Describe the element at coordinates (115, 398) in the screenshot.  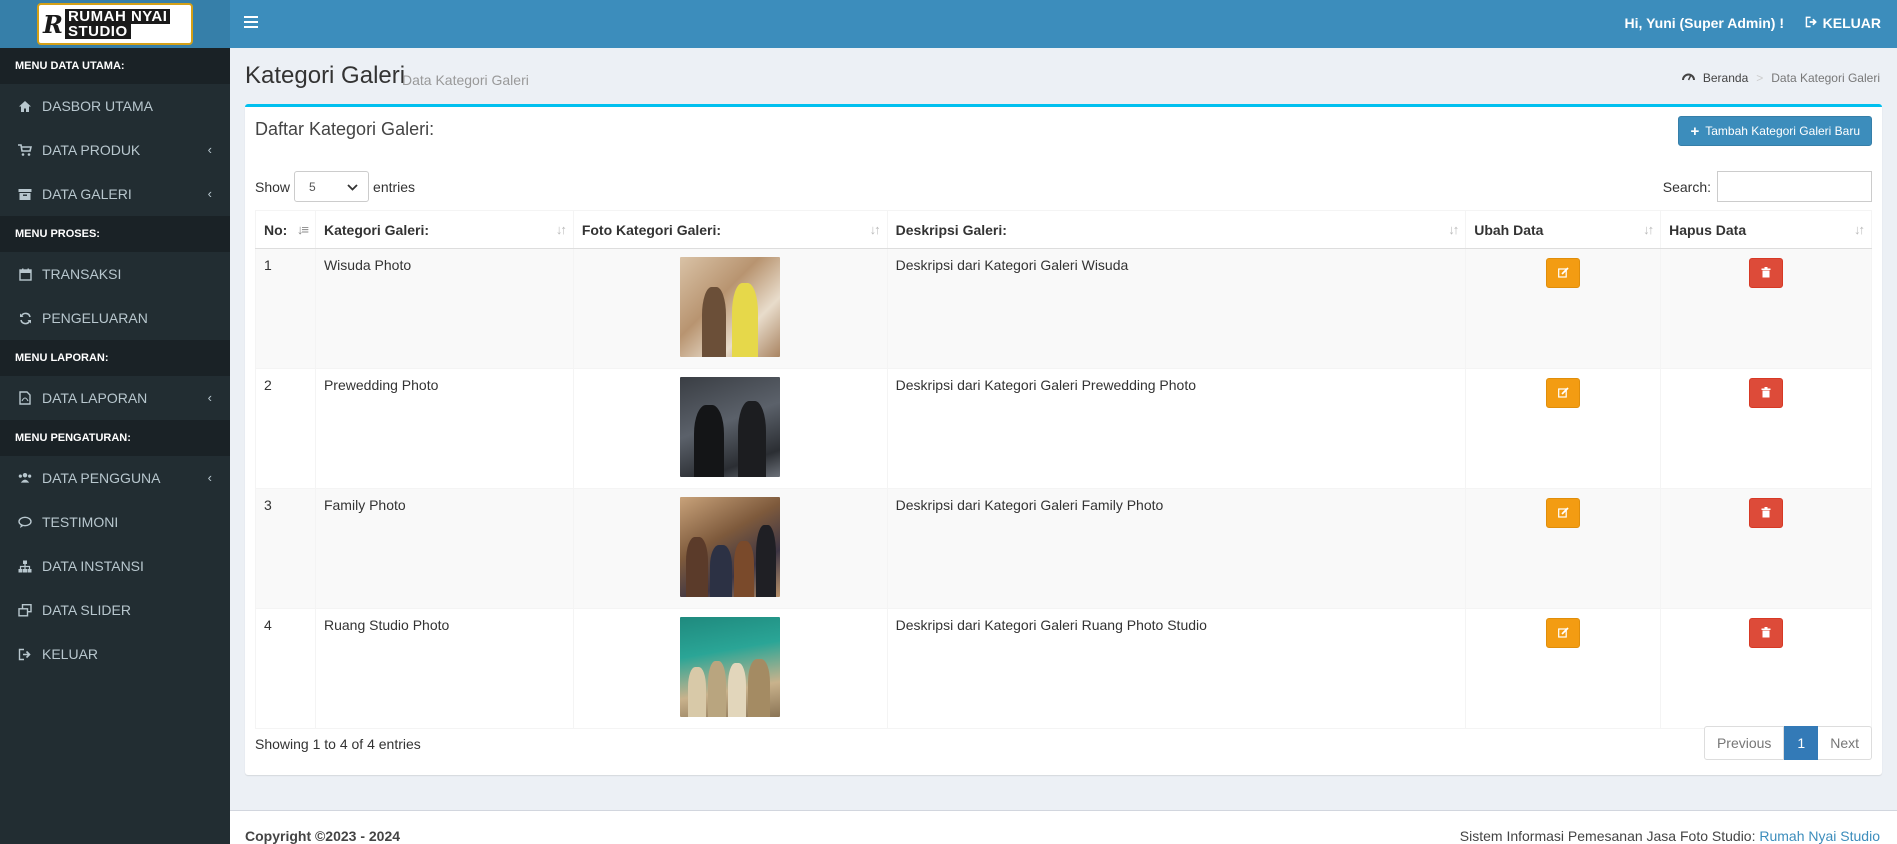
I see `sidebar-item-laporan: DATA LAPORAN ‹` at that location.